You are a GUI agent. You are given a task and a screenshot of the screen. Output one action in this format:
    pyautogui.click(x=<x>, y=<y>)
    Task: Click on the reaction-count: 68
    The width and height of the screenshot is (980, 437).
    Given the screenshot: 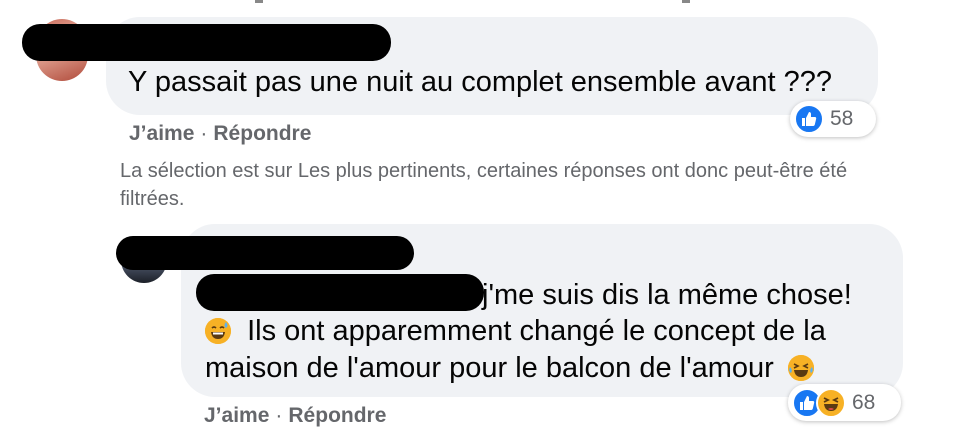 What is the action you would take?
    pyautogui.click(x=864, y=402)
    